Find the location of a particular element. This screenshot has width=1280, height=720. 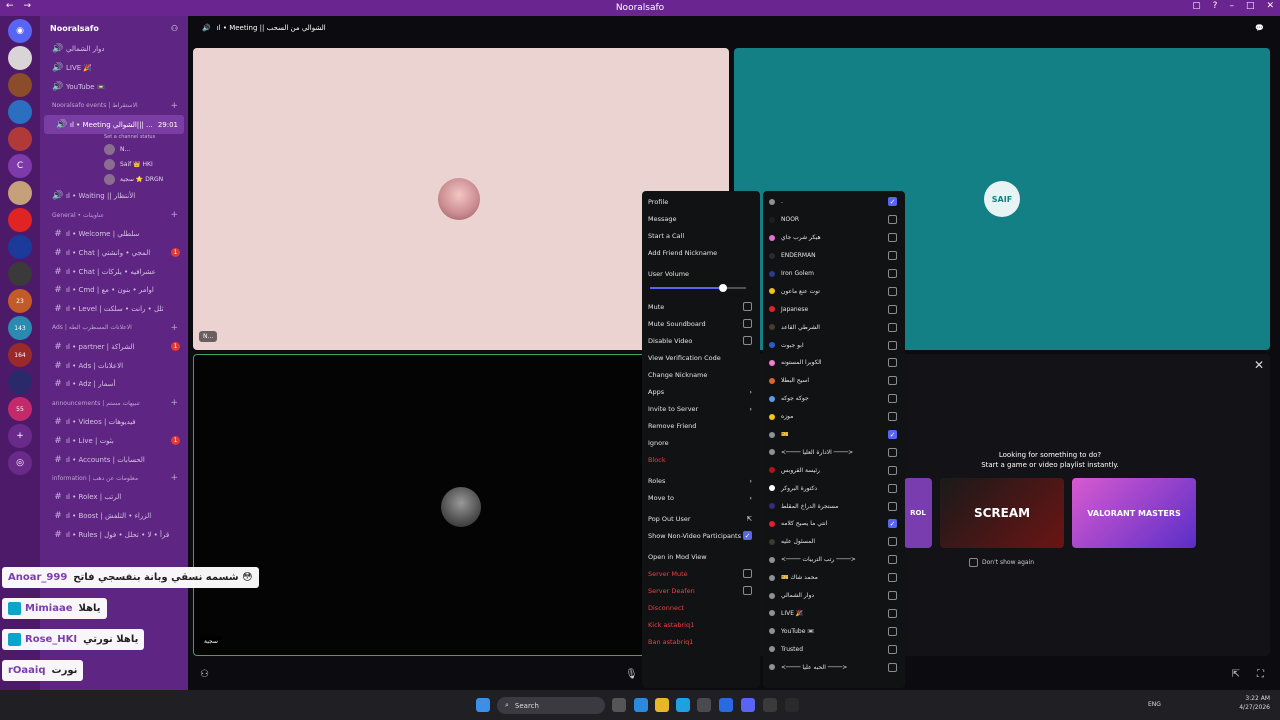

minimize-icon: – is located at coordinates (1231, 6).